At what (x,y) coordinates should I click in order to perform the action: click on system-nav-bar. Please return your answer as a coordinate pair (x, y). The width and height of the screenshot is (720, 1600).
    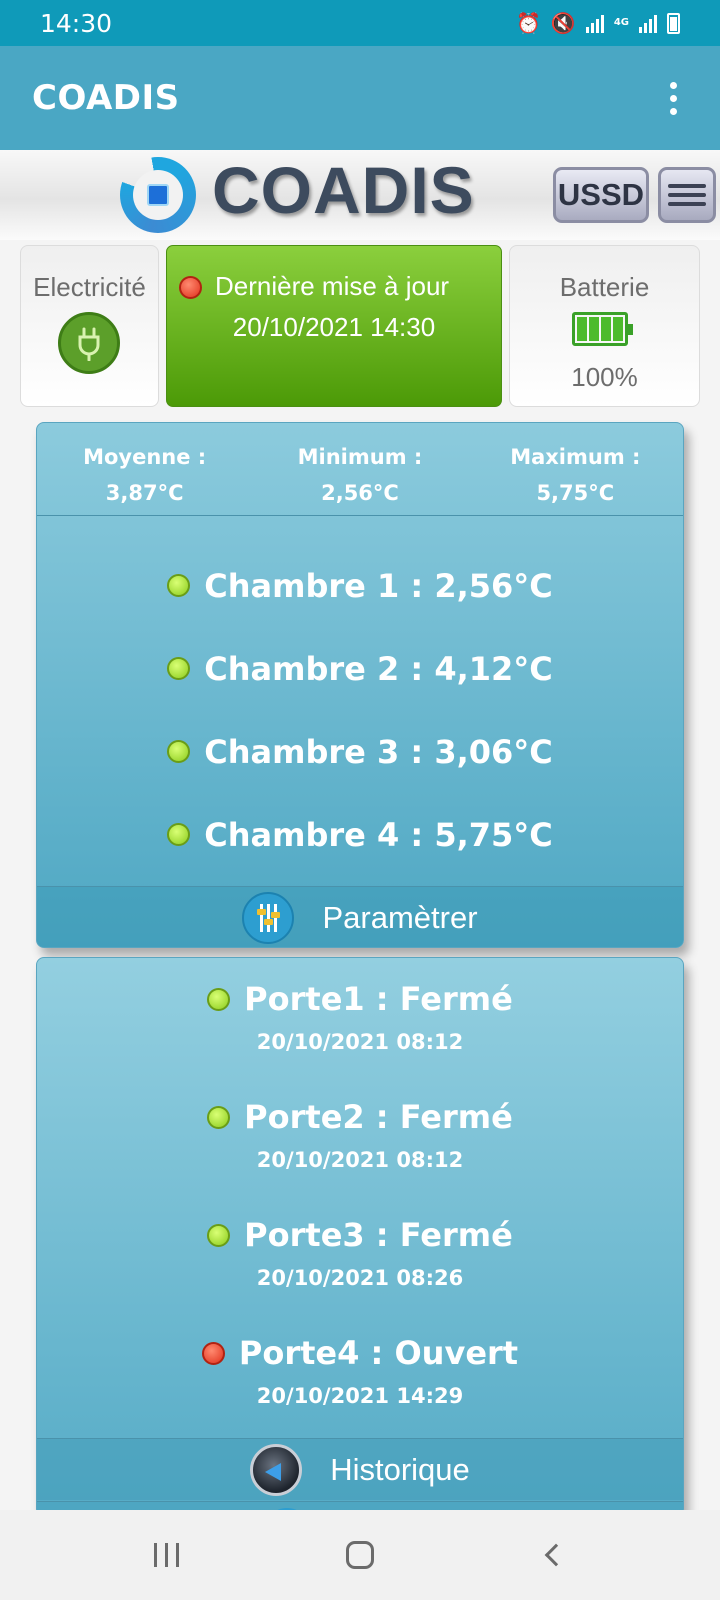
    Looking at the image, I should click on (360, 1555).